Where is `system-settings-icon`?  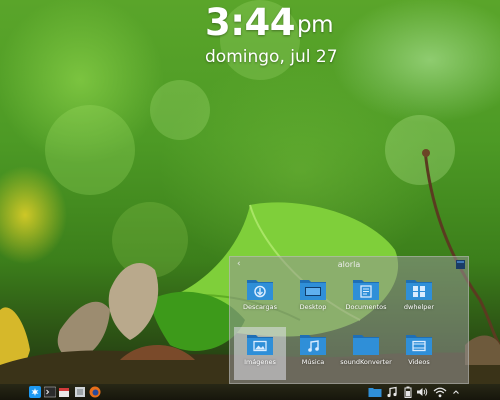
system-settings-icon is located at coordinates (80, 392).